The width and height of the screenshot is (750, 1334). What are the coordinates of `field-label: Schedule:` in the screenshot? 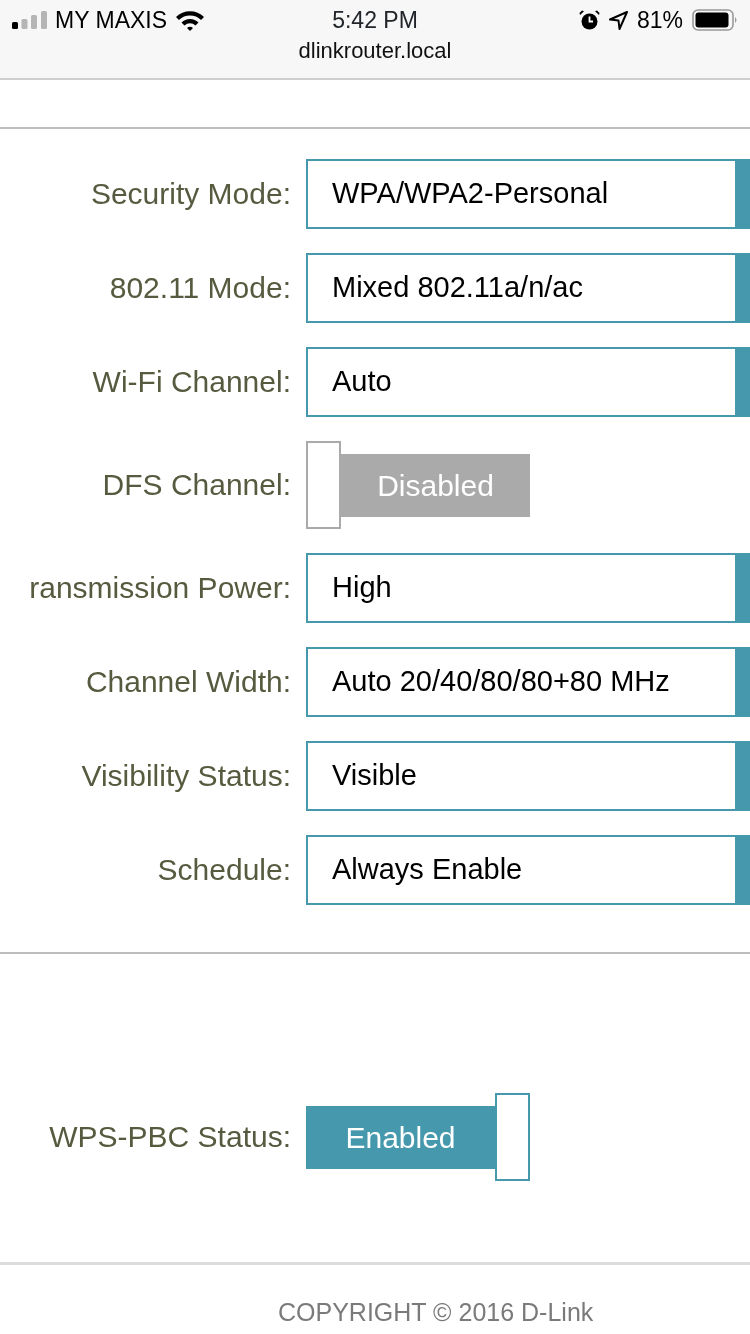 It's located at (224, 870).